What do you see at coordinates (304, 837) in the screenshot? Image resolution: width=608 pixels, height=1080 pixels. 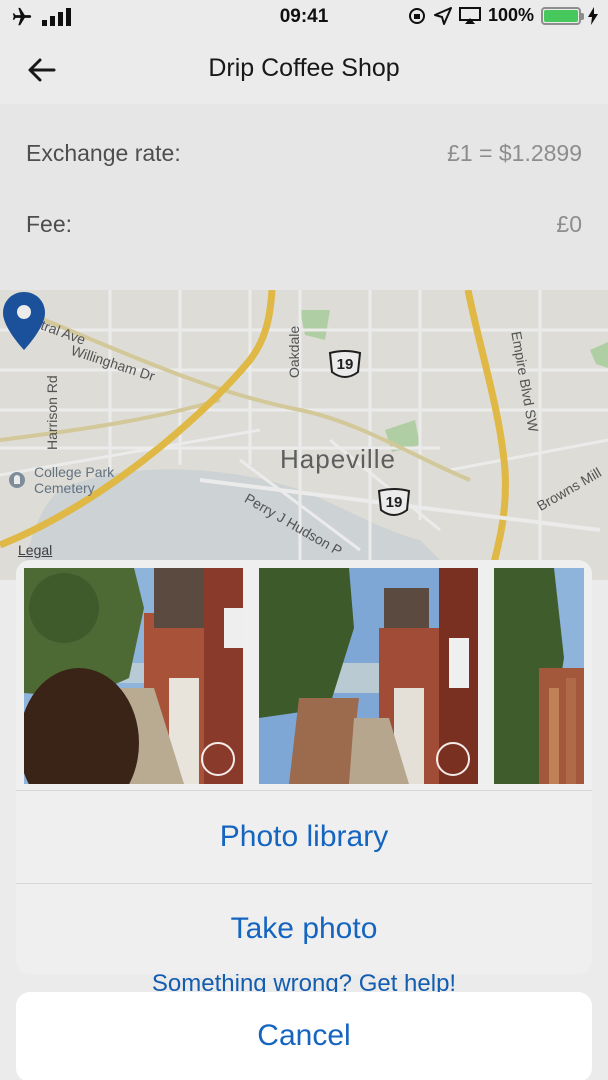 I see `photo-library-button: Photo library` at bounding box center [304, 837].